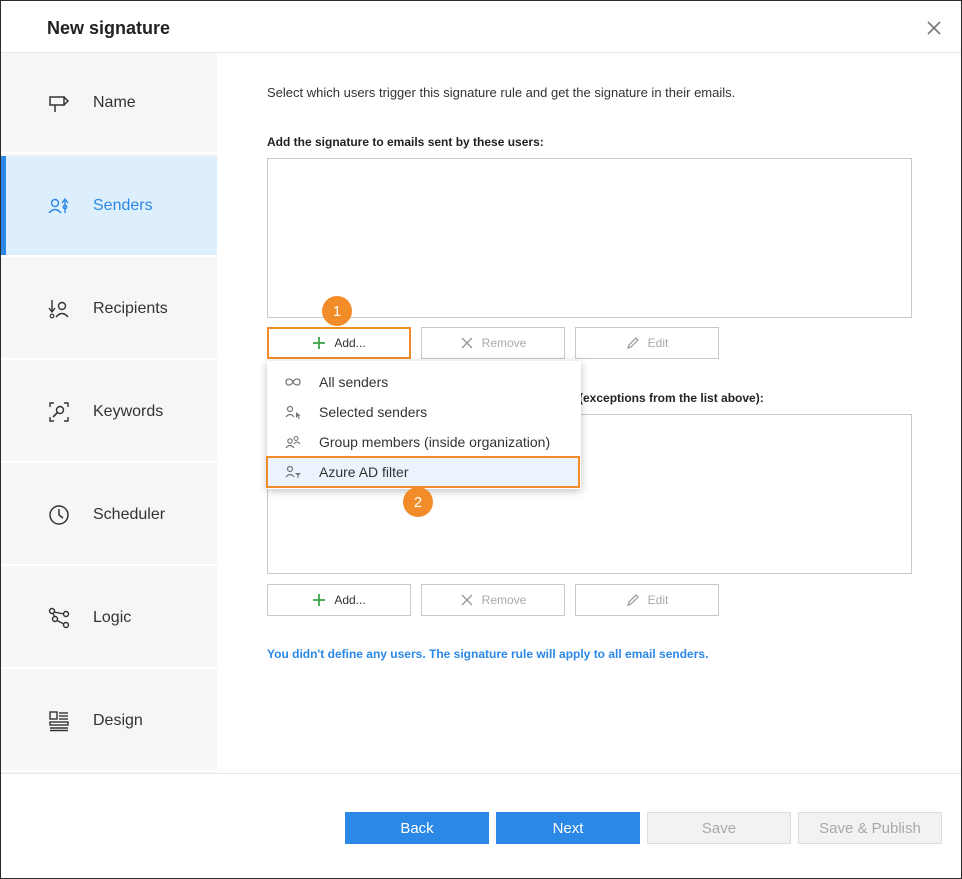  Describe the element at coordinates (109, 28) in the screenshot. I see `dialog-title: New signature` at that location.